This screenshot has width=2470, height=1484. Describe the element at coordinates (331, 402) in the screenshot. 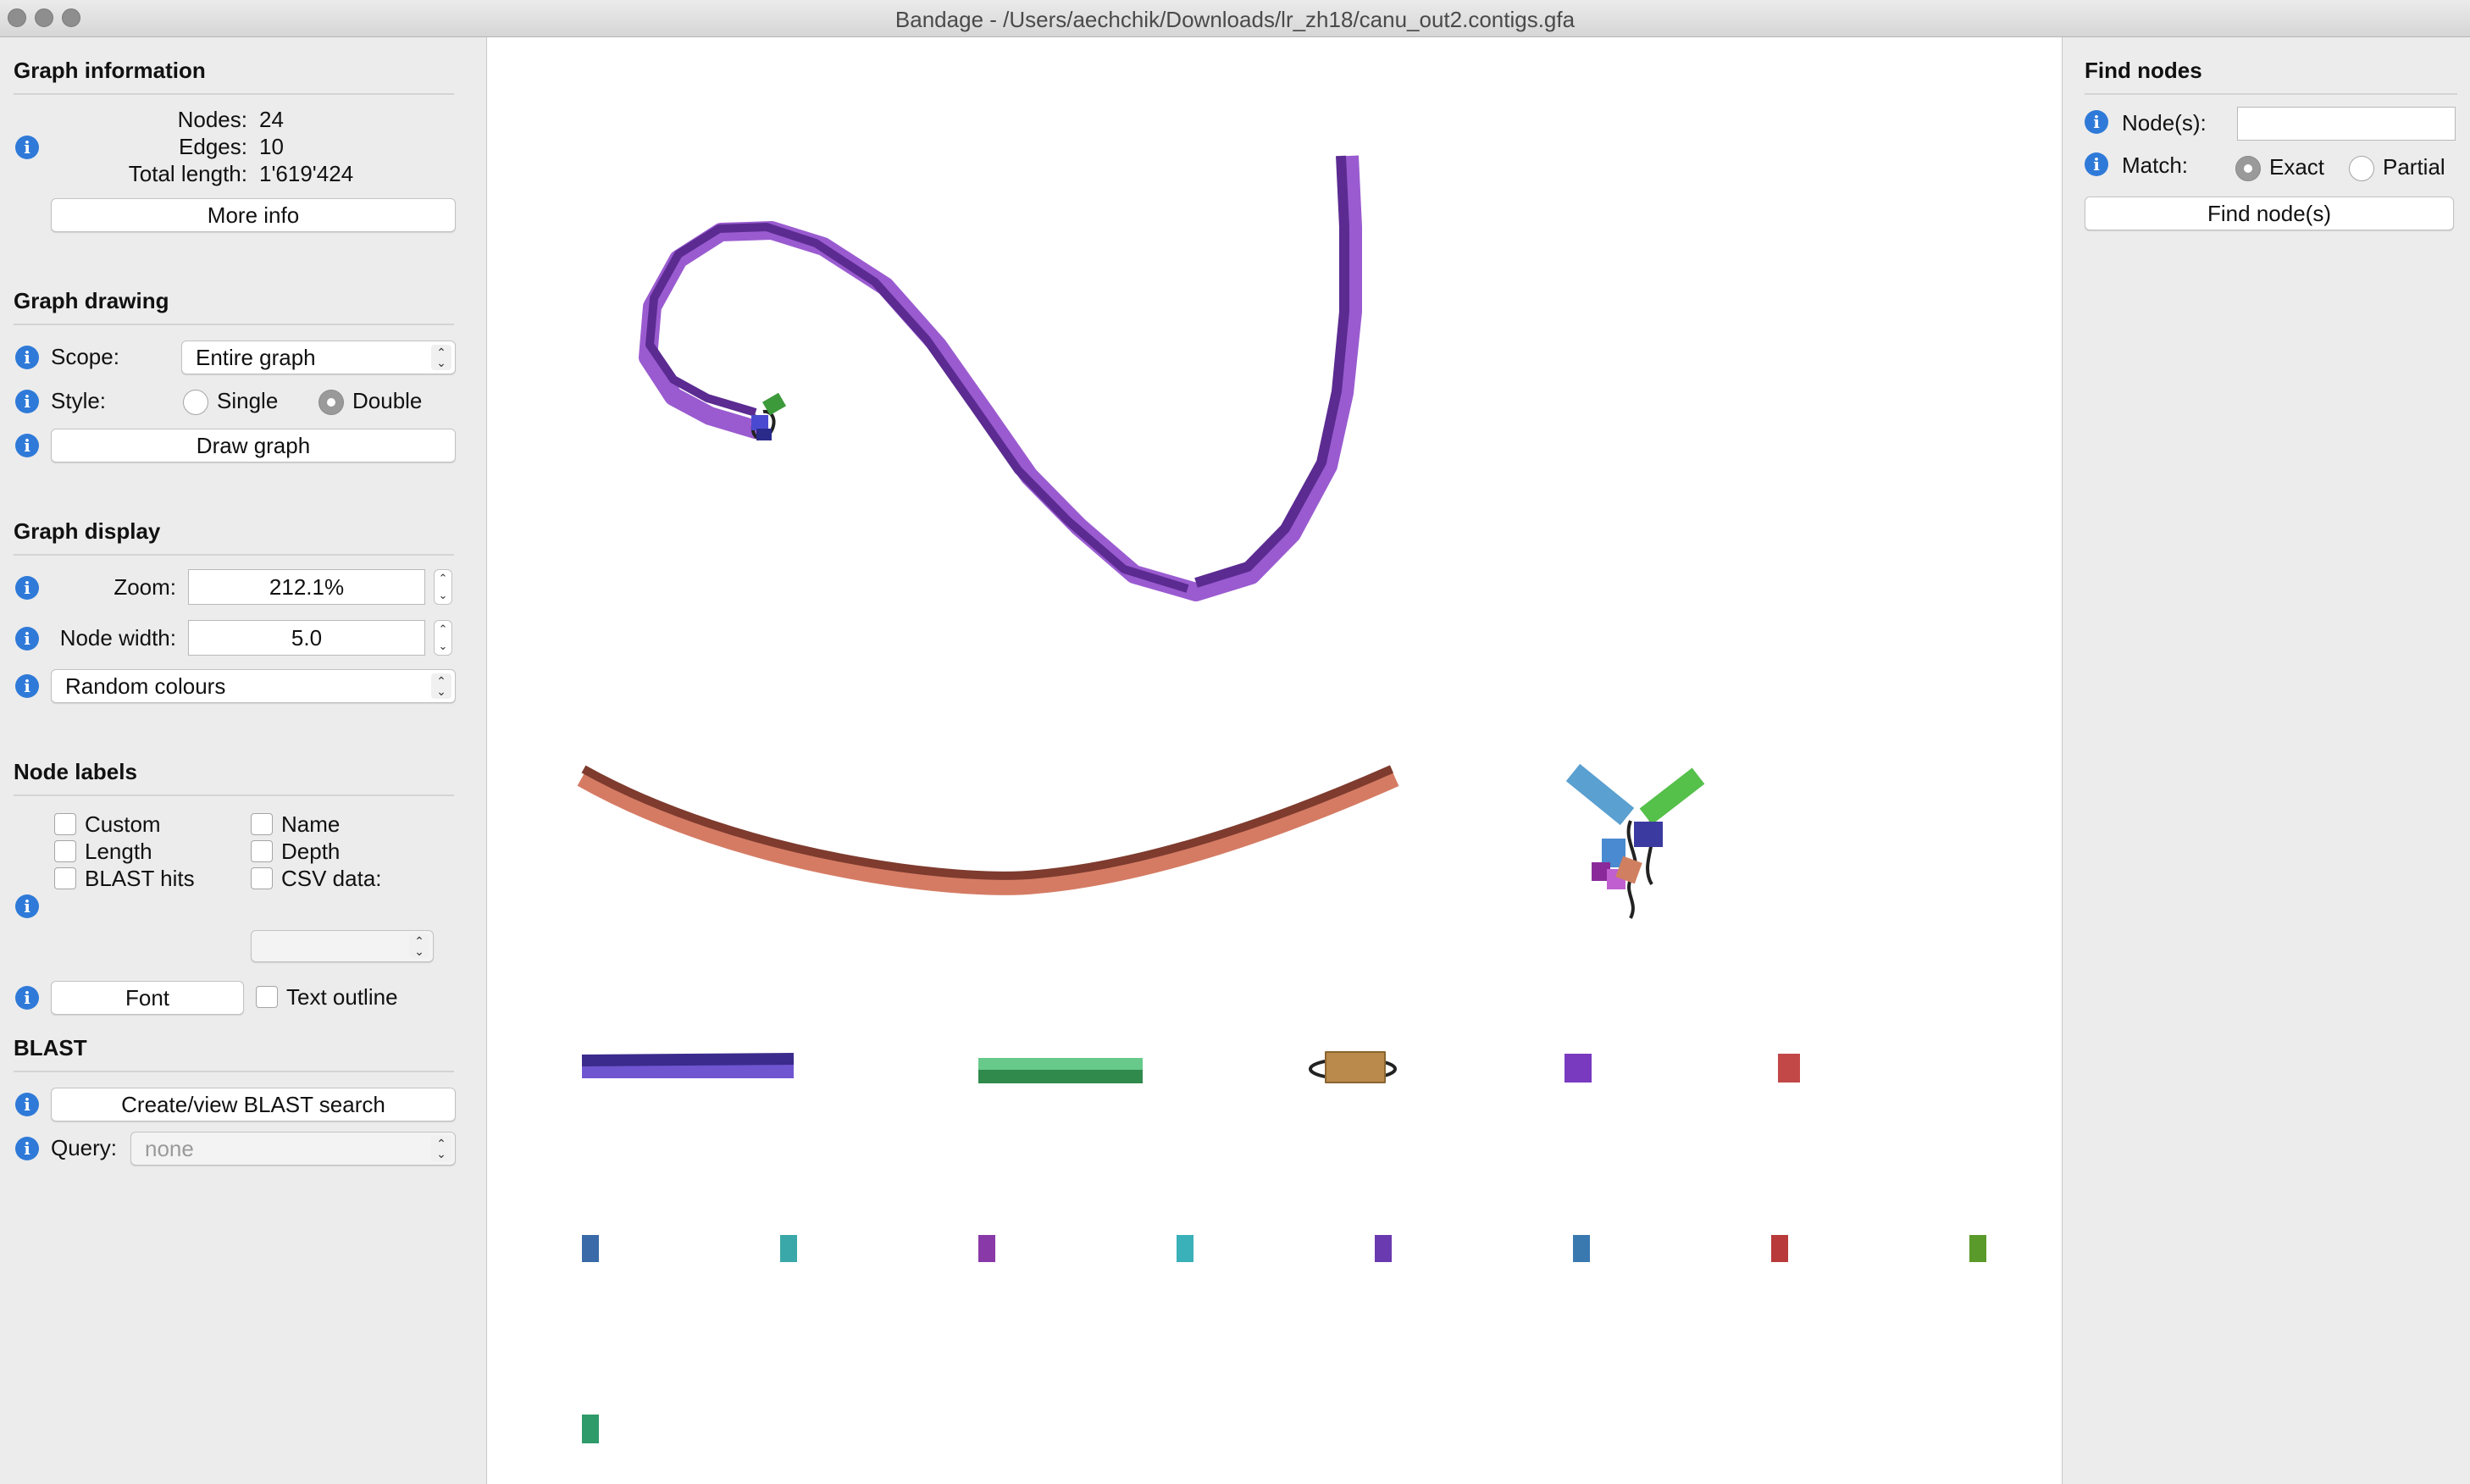

I see `style-double-radio` at that location.